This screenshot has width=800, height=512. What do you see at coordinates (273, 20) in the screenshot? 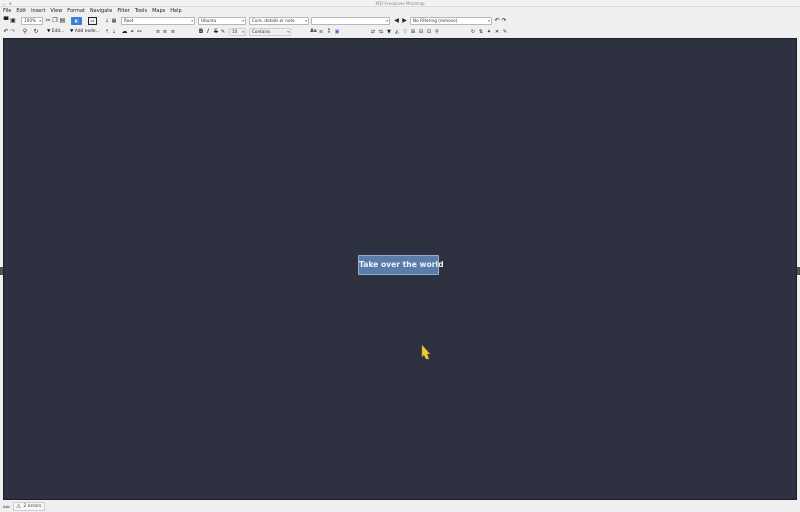
I see `search-scope-value: Core, details or note` at bounding box center [273, 20].